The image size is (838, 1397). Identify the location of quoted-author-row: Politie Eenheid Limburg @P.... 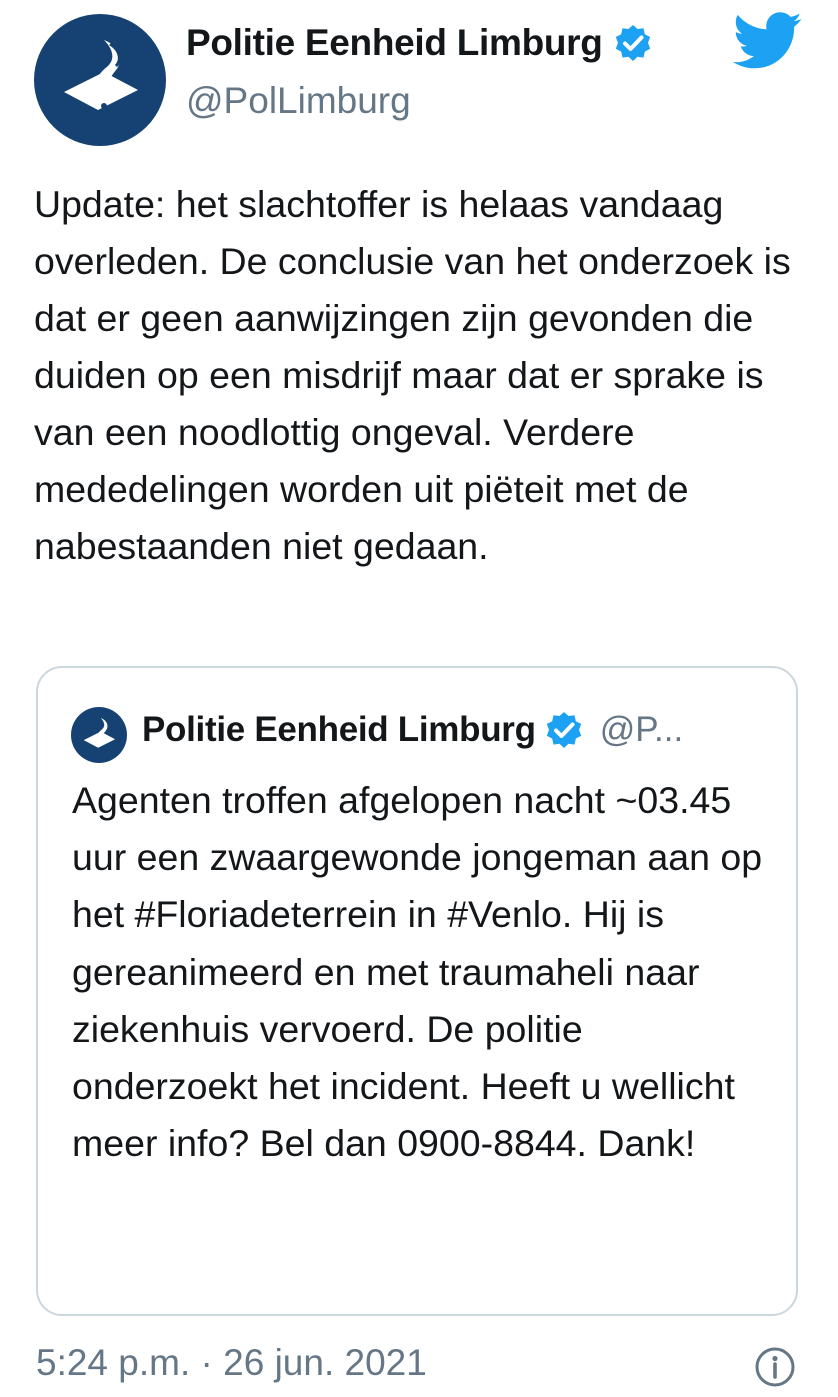
(412, 730).